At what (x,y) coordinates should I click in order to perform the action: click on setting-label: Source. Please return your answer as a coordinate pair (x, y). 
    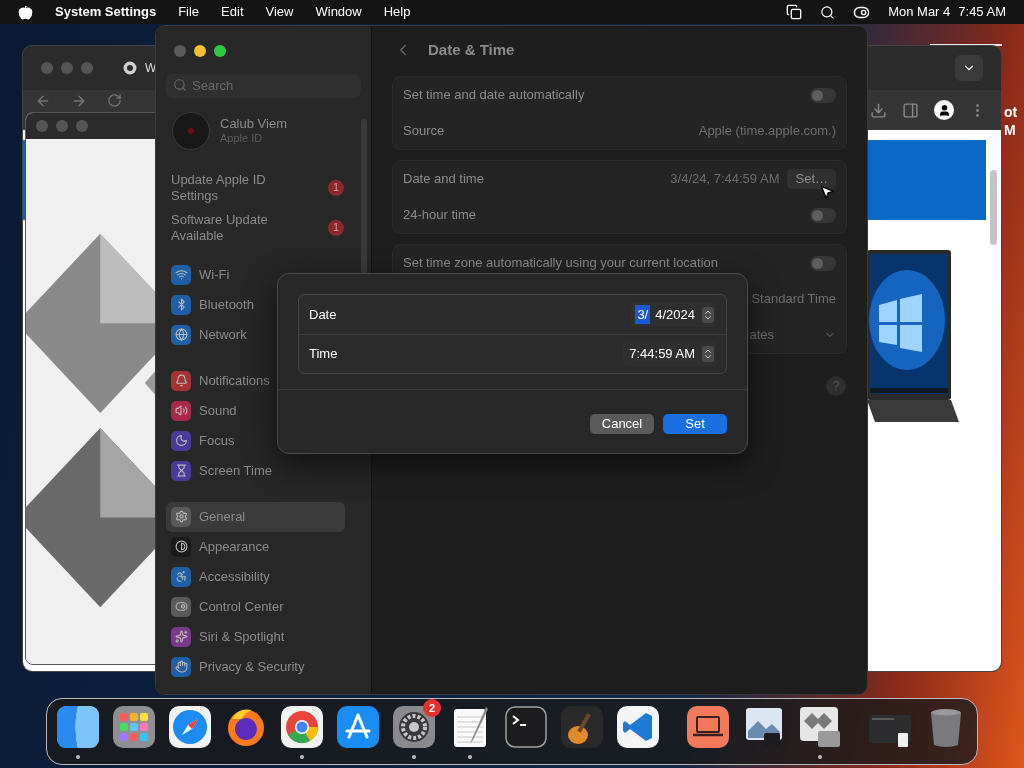
    Looking at the image, I should click on (424, 131).